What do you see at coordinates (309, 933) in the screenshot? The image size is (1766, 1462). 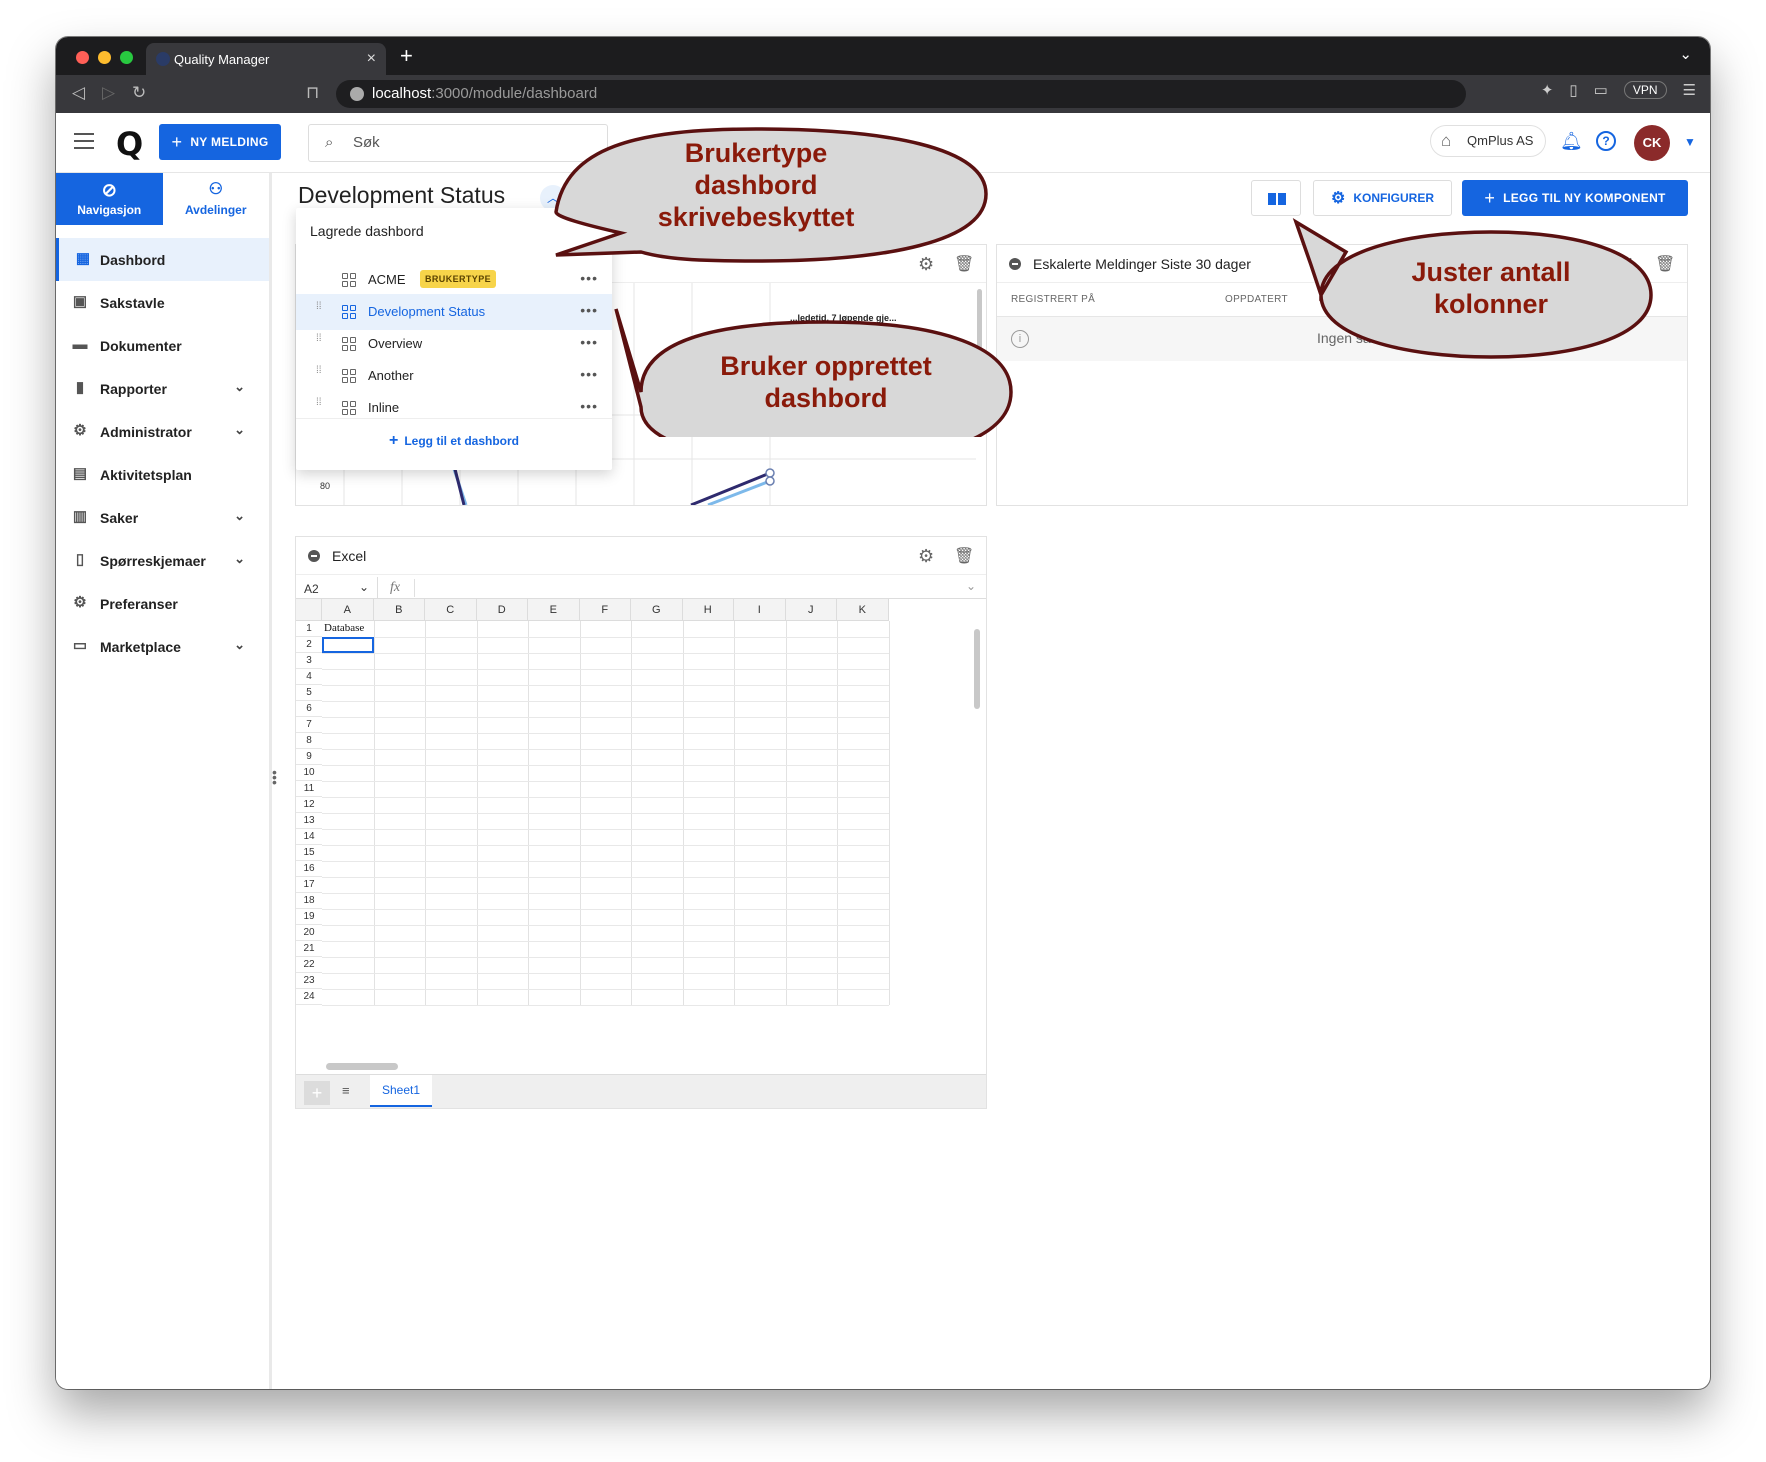 I see `row-header: 20` at bounding box center [309, 933].